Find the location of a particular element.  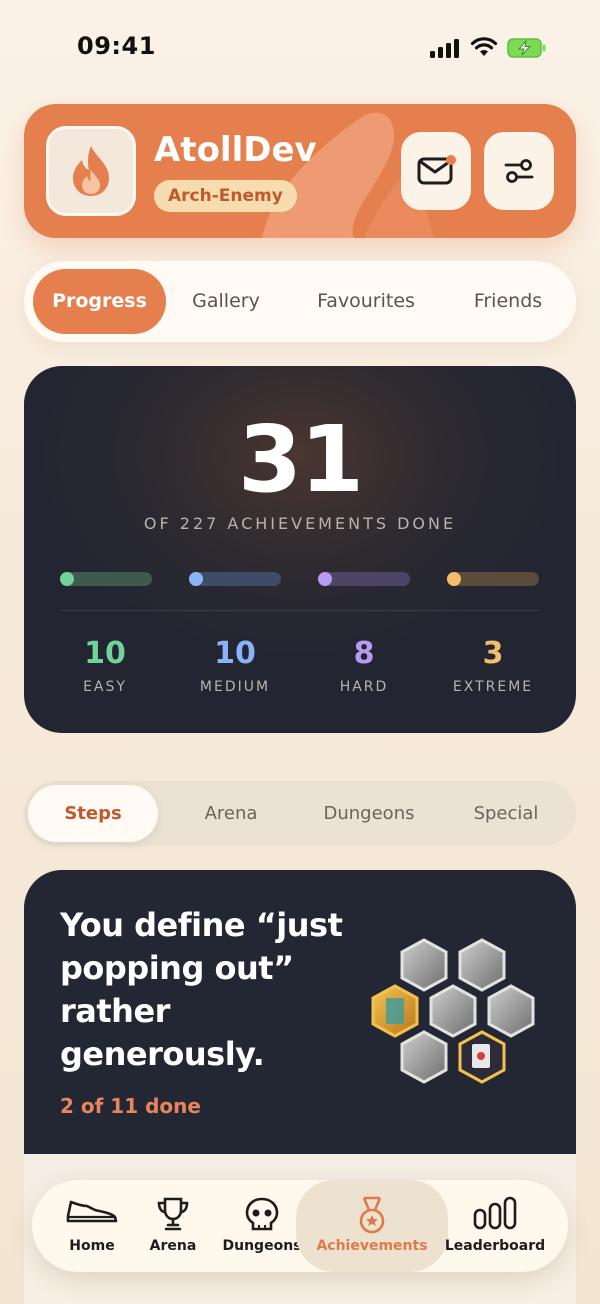

medium-stat: 10 MEDIUM is located at coordinates (235, 665).